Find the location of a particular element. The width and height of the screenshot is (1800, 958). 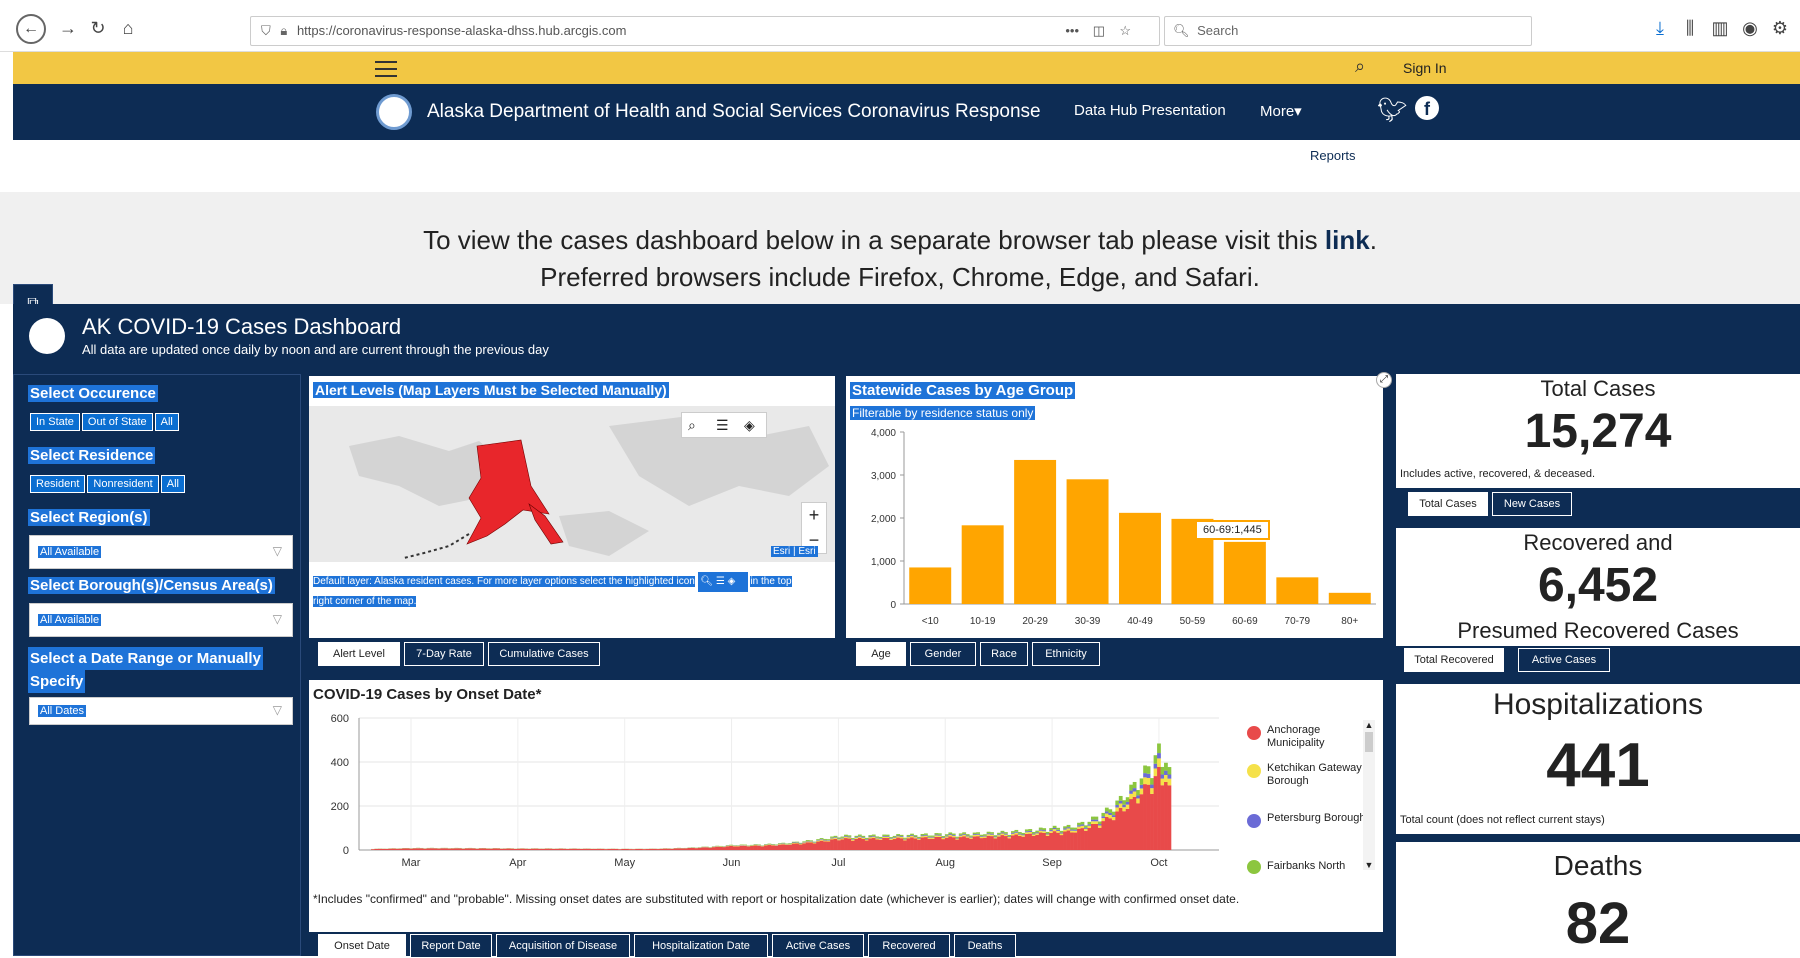

residence-nonresident: Nonresident is located at coordinates (122, 484).